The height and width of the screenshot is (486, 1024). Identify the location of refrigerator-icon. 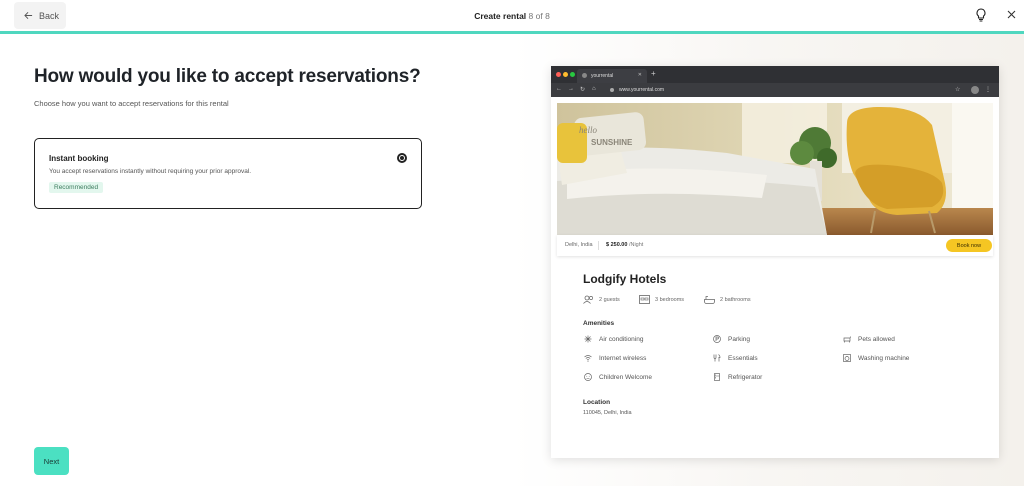
(717, 377).